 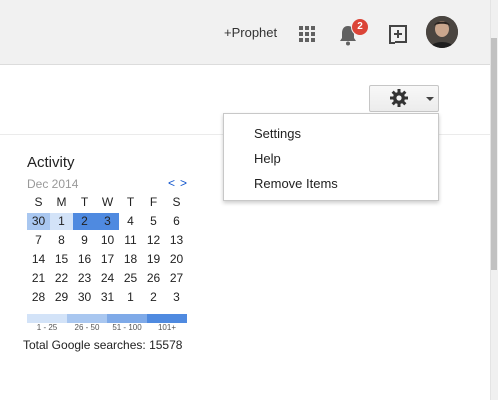 What do you see at coordinates (38, 278) in the screenshot?
I see `calendar-day: 21` at bounding box center [38, 278].